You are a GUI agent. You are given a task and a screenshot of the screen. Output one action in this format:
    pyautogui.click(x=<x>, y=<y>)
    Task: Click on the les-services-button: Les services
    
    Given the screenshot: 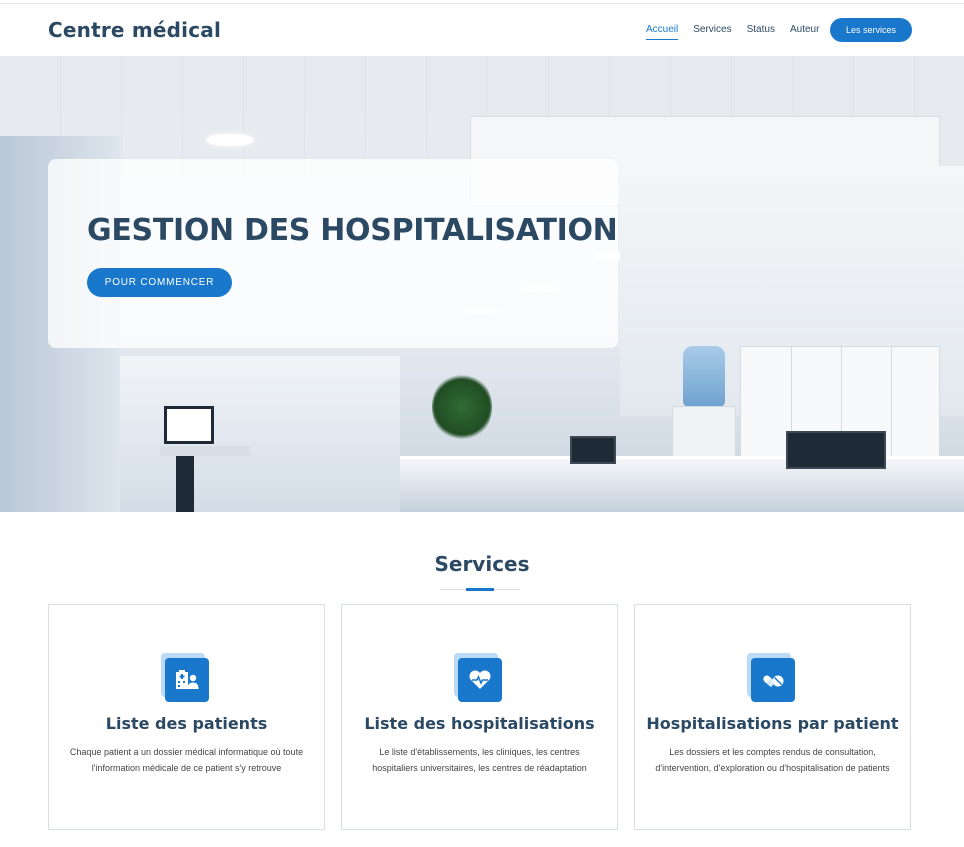 What is the action you would take?
    pyautogui.click(x=871, y=30)
    